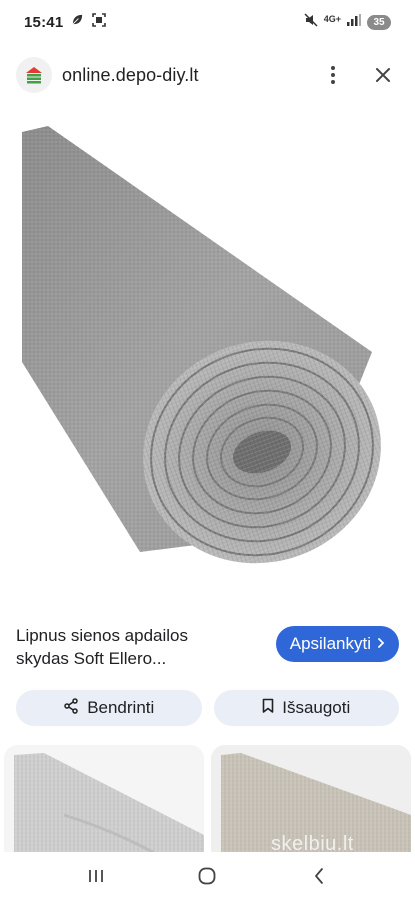 Image resolution: width=415 pixels, height=900 pixels. Describe the element at coordinates (311, 802) in the screenshot. I see `related-image-2: skelbiu.lt` at that location.